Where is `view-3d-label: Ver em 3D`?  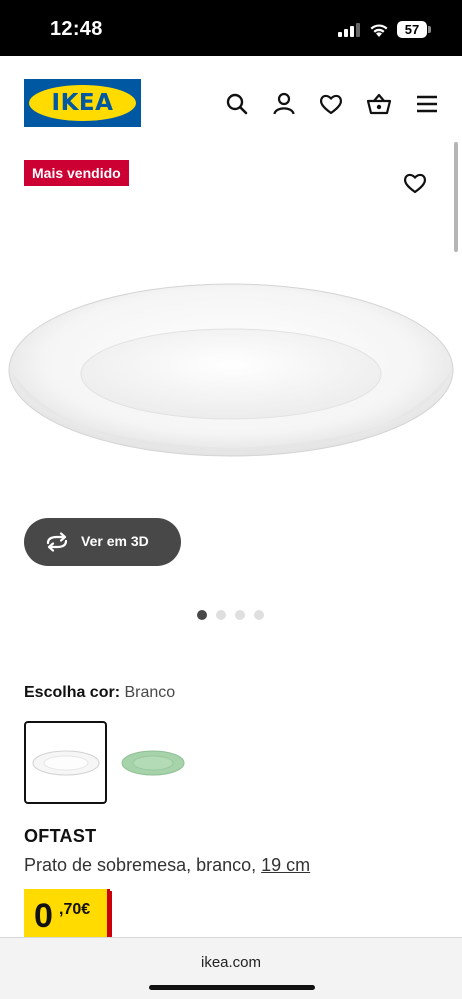 view-3d-label: Ver em 3D is located at coordinates (115, 541).